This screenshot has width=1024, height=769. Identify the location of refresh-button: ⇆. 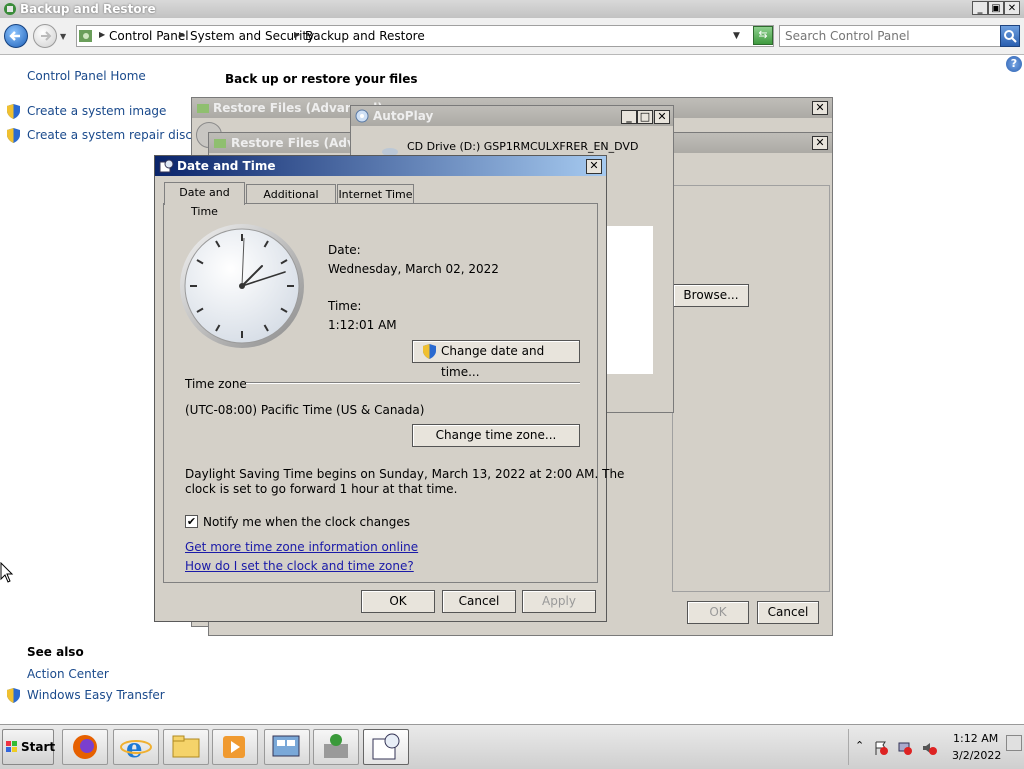
(763, 35).